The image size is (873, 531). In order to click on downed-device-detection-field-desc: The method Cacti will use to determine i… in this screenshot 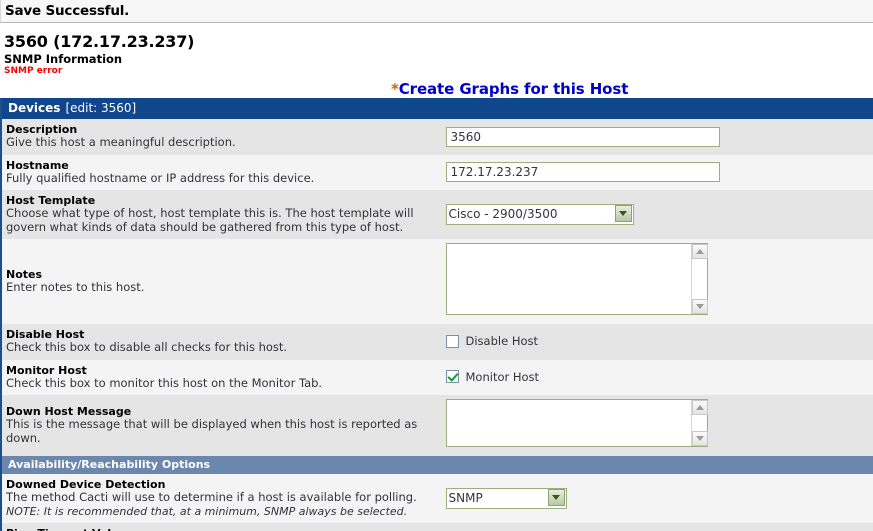, I will do `click(211, 497)`.